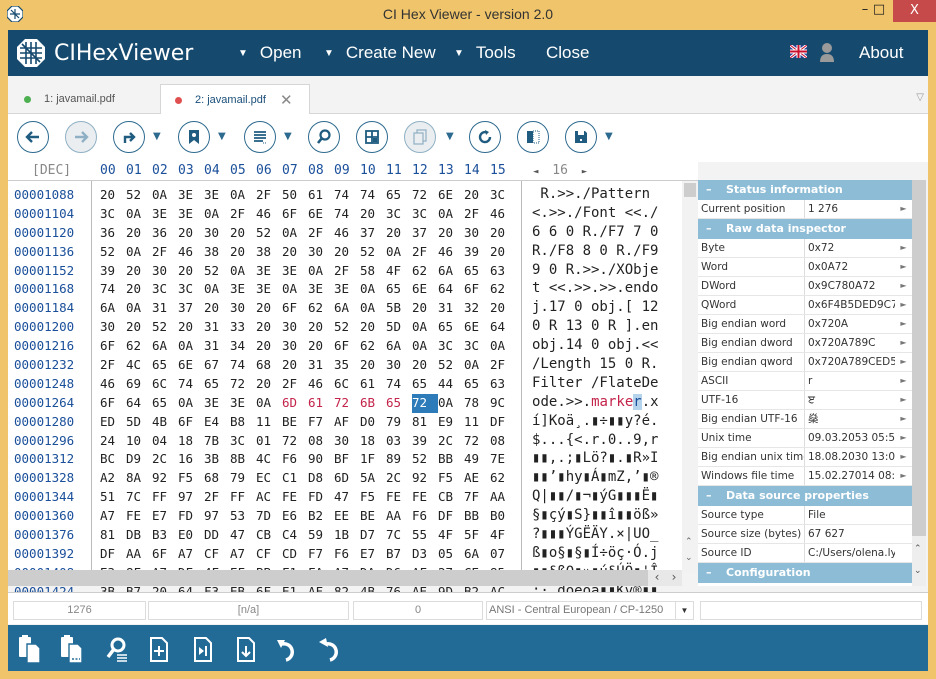 This screenshot has height=679, width=936. What do you see at coordinates (602, 213) in the screenshot?
I see `ascii-row: <.>>./Font <<./` at bounding box center [602, 213].